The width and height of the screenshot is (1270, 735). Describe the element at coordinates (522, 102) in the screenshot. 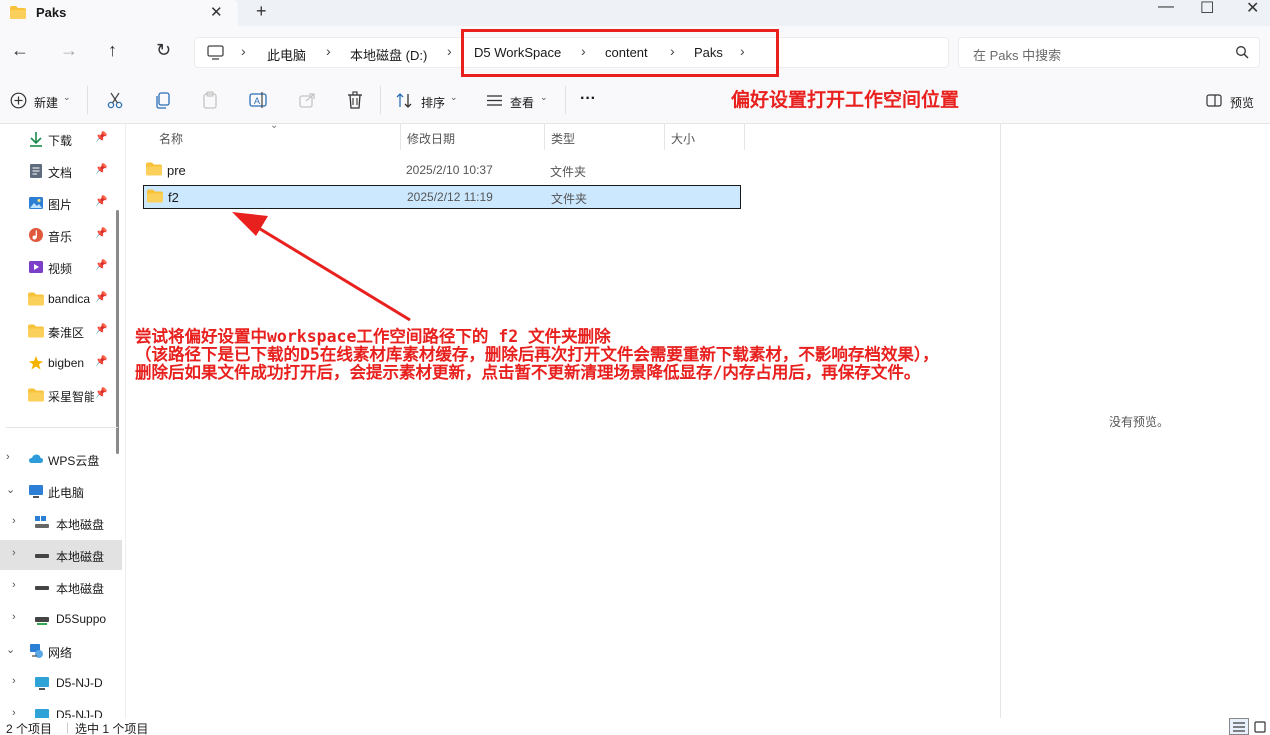

I see `view-button: 查看` at that location.